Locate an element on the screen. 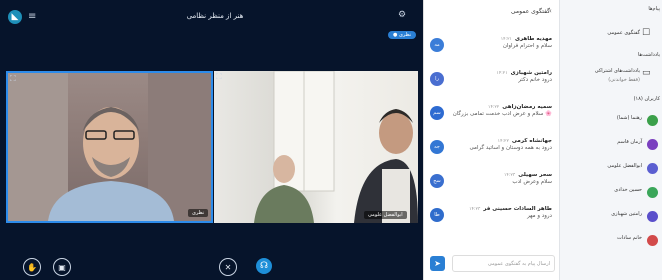 The image size is (662, 280). user-item: خانم سادات is located at coordinates (611, 244).